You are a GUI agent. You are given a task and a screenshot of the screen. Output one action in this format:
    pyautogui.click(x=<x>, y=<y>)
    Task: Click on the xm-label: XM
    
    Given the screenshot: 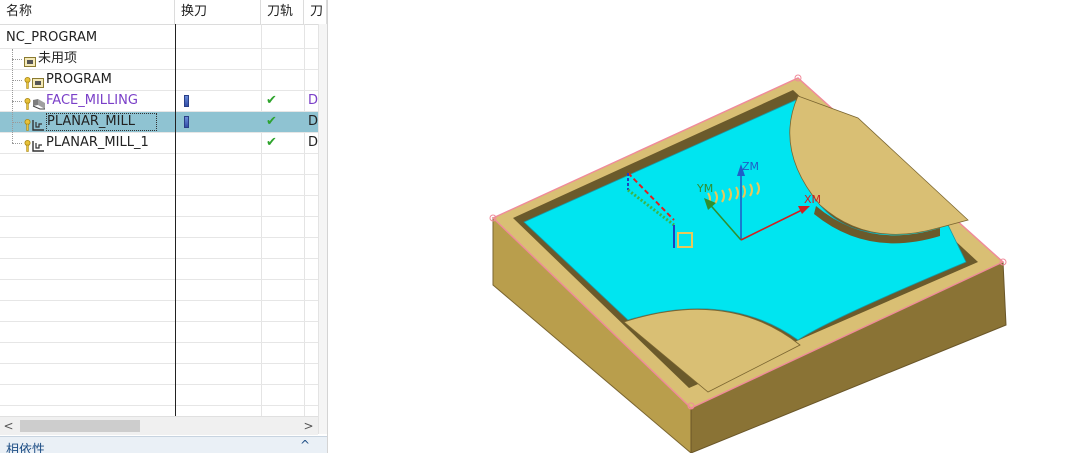 What is the action you would take?
    pyautogui.click(x=812, y=199)
    